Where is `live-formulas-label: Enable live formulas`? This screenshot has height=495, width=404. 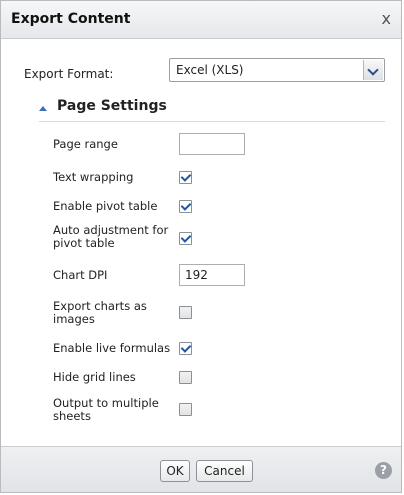
live-formulas-label: Enable live formulas is located at coordinates (112, 348).